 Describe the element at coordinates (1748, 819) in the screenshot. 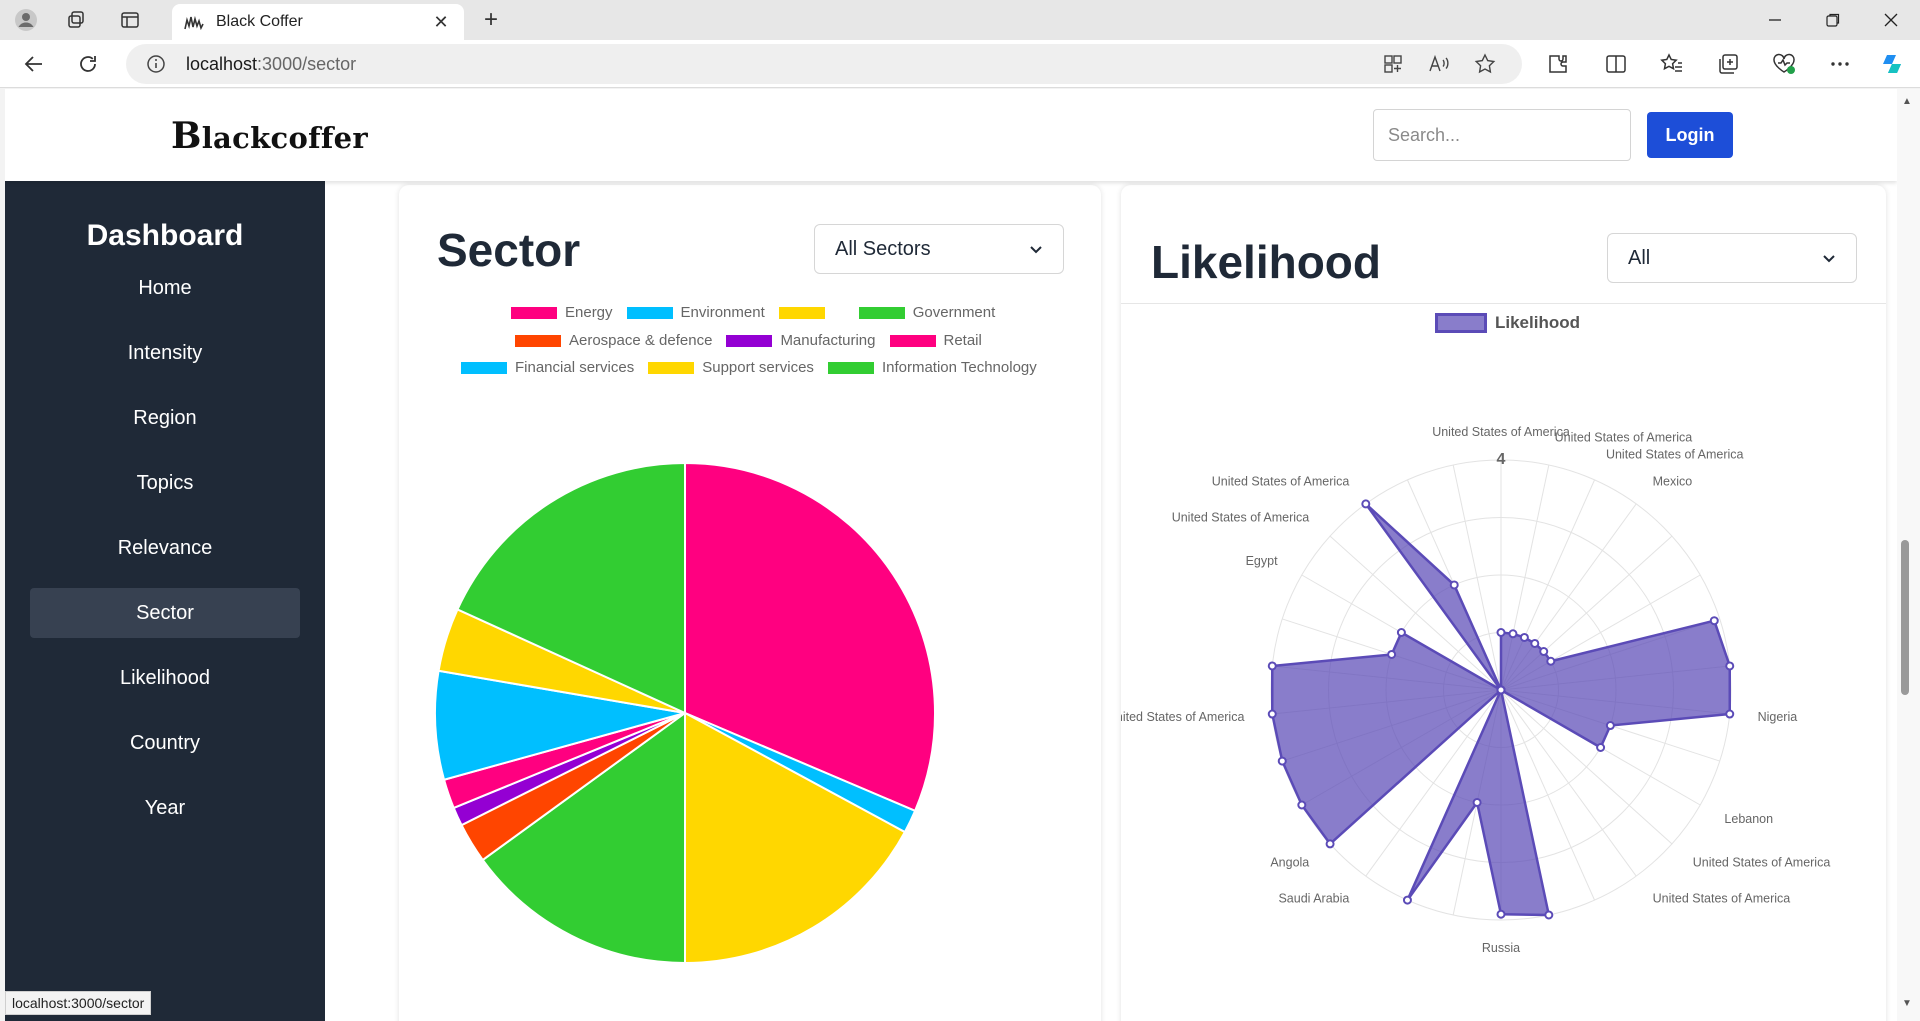

I see `radar-axis-label: Lebanon` at that location.